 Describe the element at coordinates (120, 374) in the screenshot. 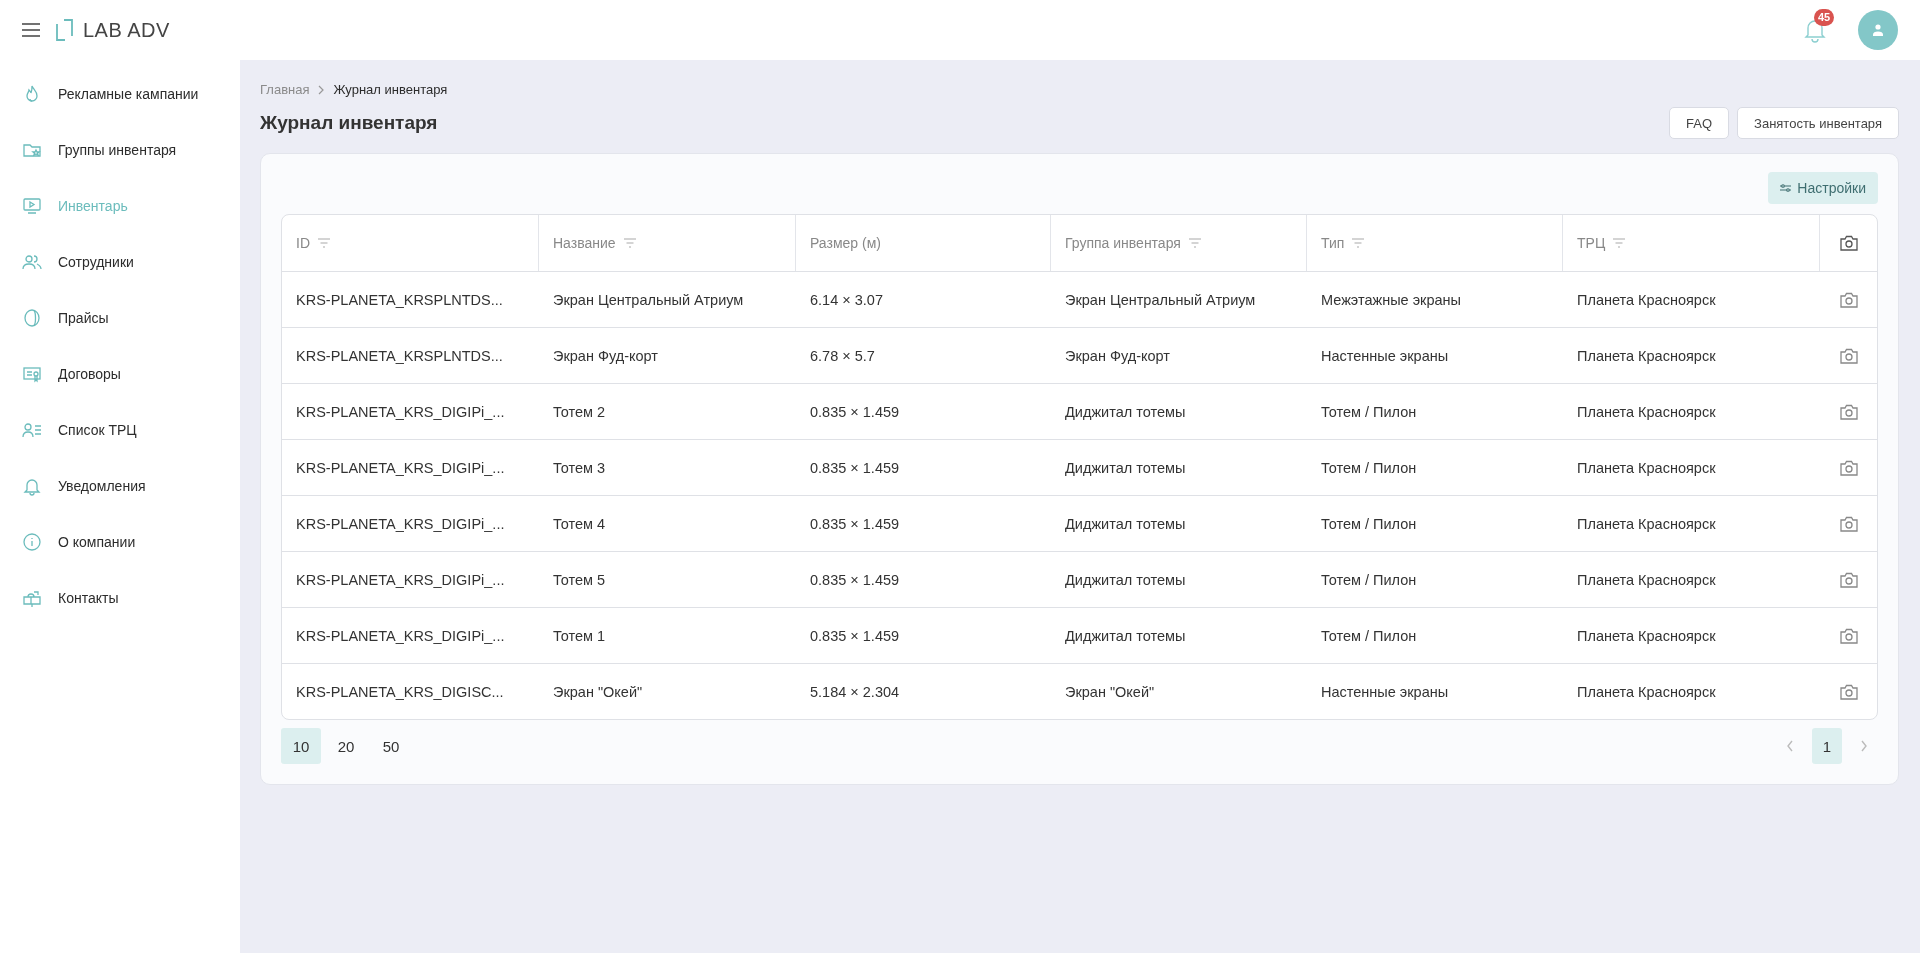

I see `sidebar-item: Договоры` at that location.